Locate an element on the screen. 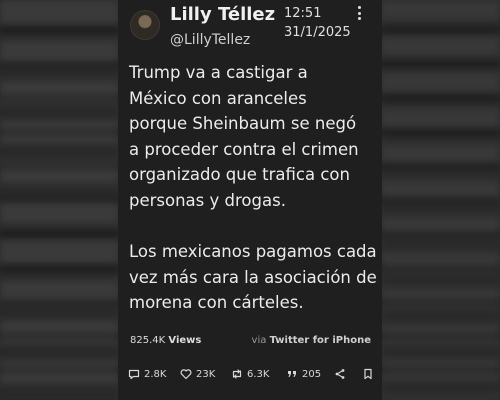 The height and width of the screenshot is (400, 500). view-count: 825.4K Views is located at coordinates (165, 340).